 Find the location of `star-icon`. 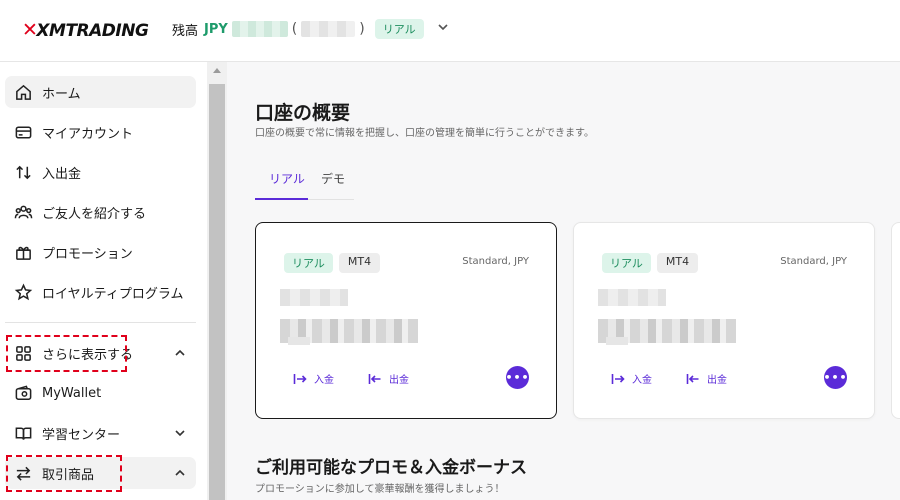

star-icon is located at coordinates (23, 292).